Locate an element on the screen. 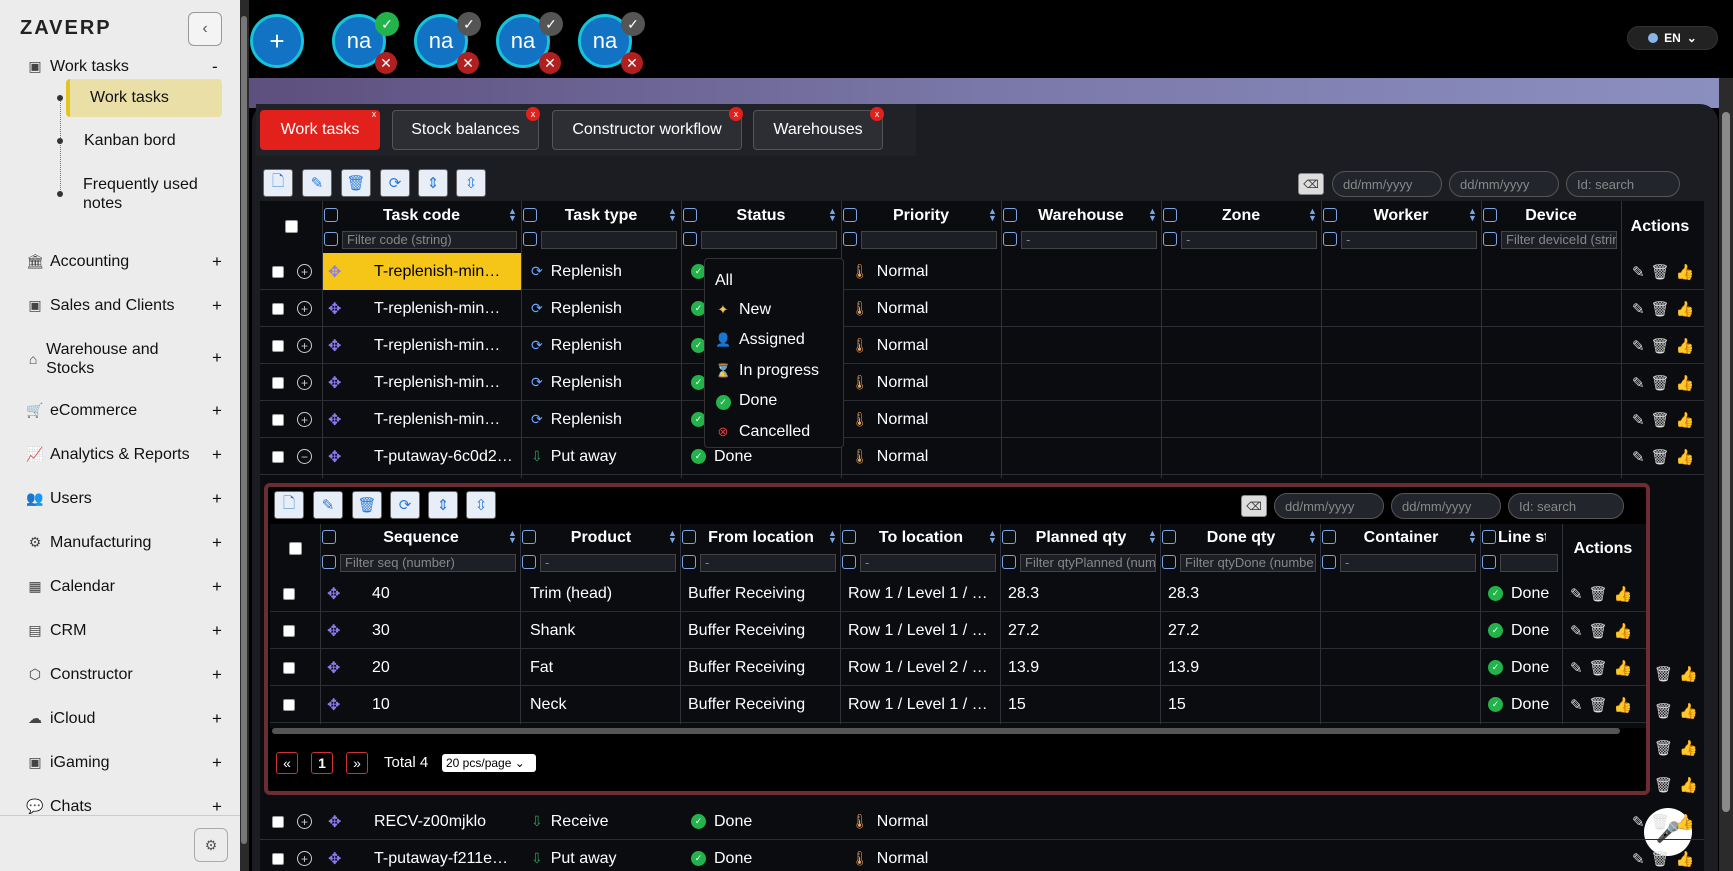  column-filter-input: Filter seq (number) is located at coordinates (428, 563).